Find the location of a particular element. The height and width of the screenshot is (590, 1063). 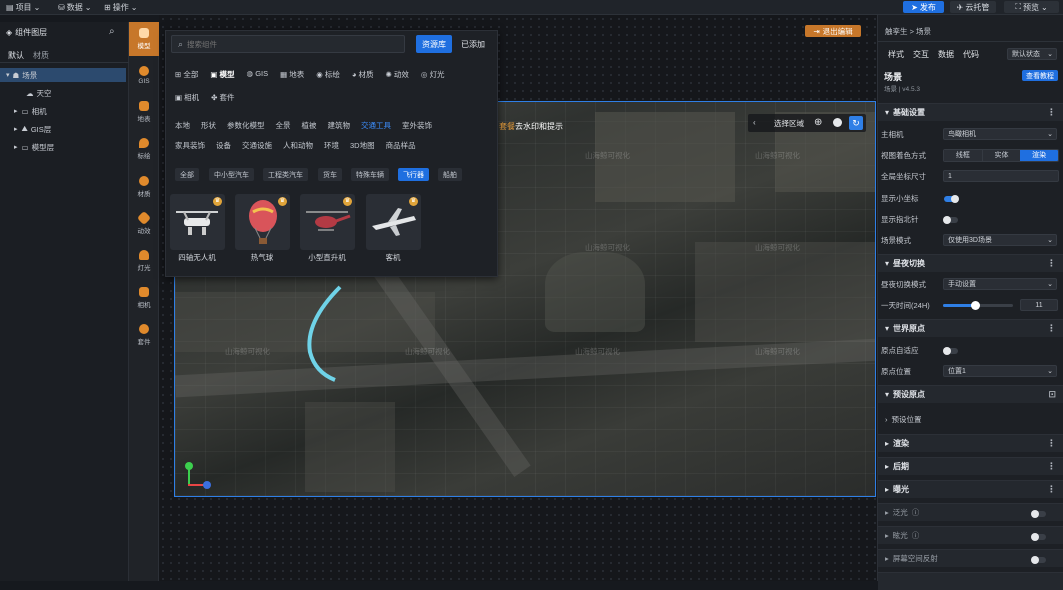

chip-aircraft: 飞行器 is located at coordinates (413, 174).